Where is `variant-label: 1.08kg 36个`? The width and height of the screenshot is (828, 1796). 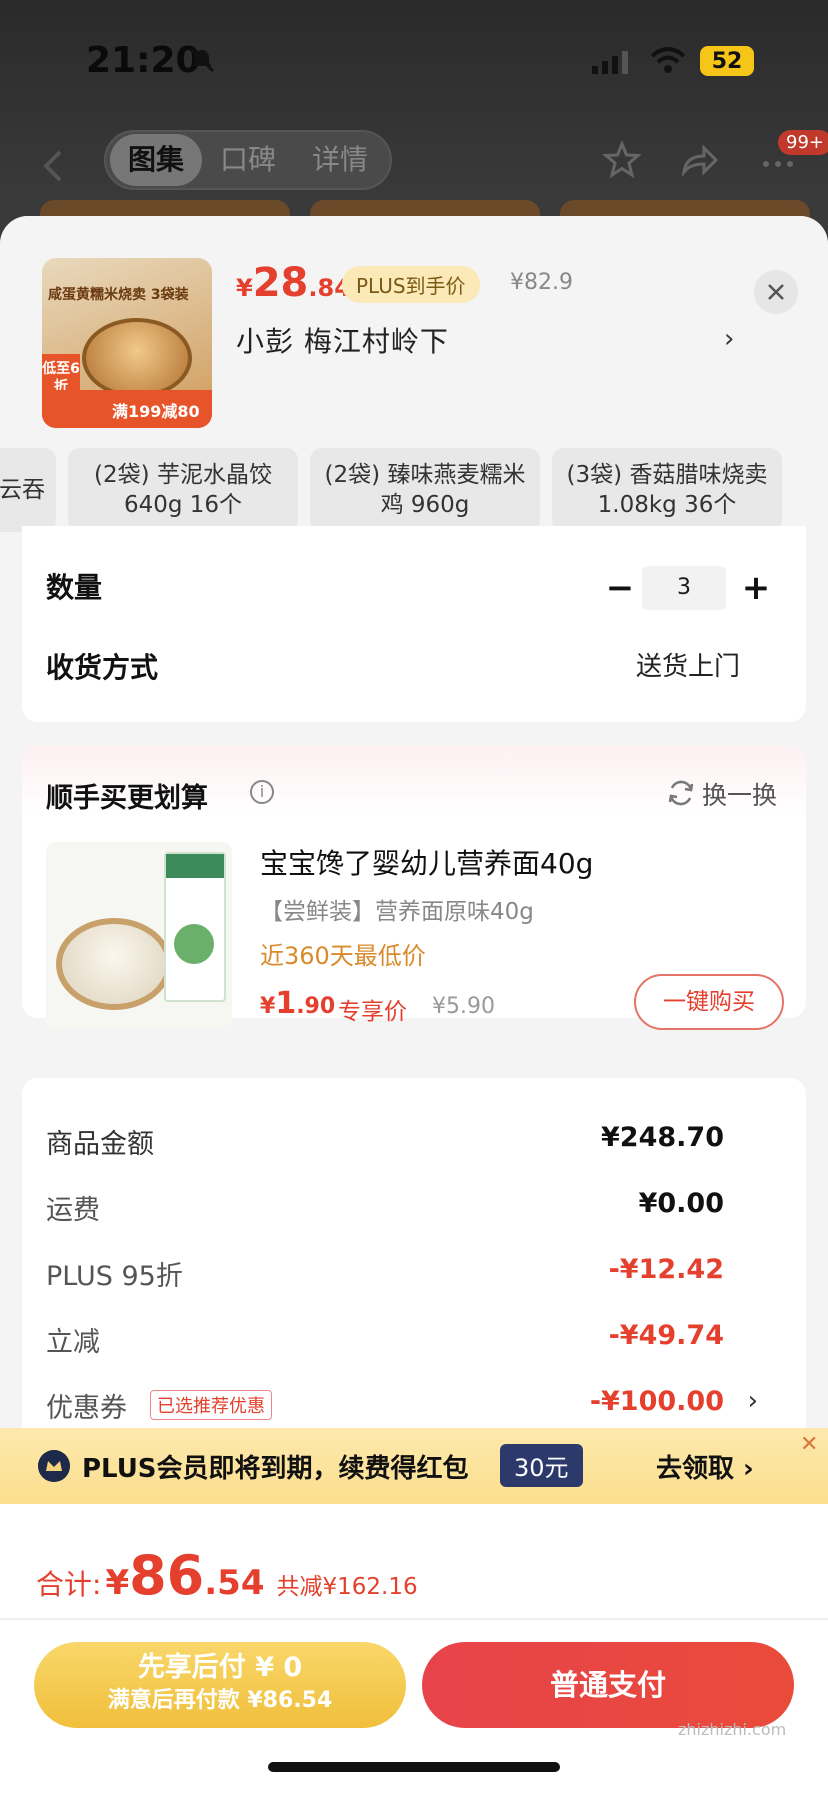
variant-label: 1.08kg 36个 is located at coordinates (667, 505).